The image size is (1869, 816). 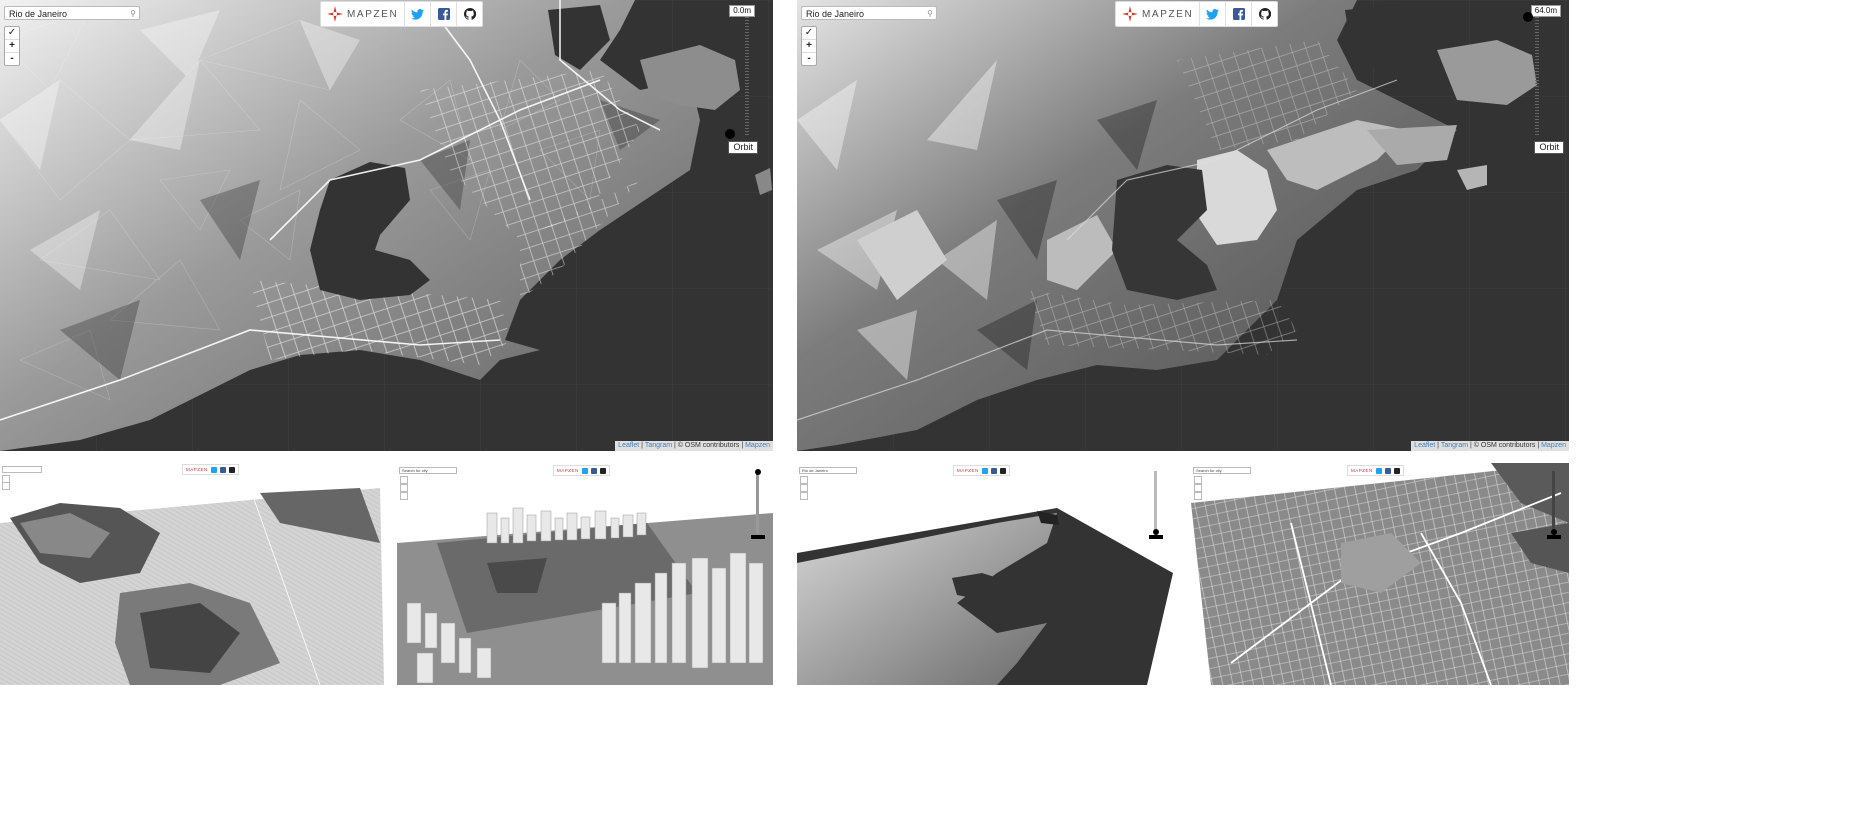 I want to click on buildings-map-view, so click(x=585, y=574).